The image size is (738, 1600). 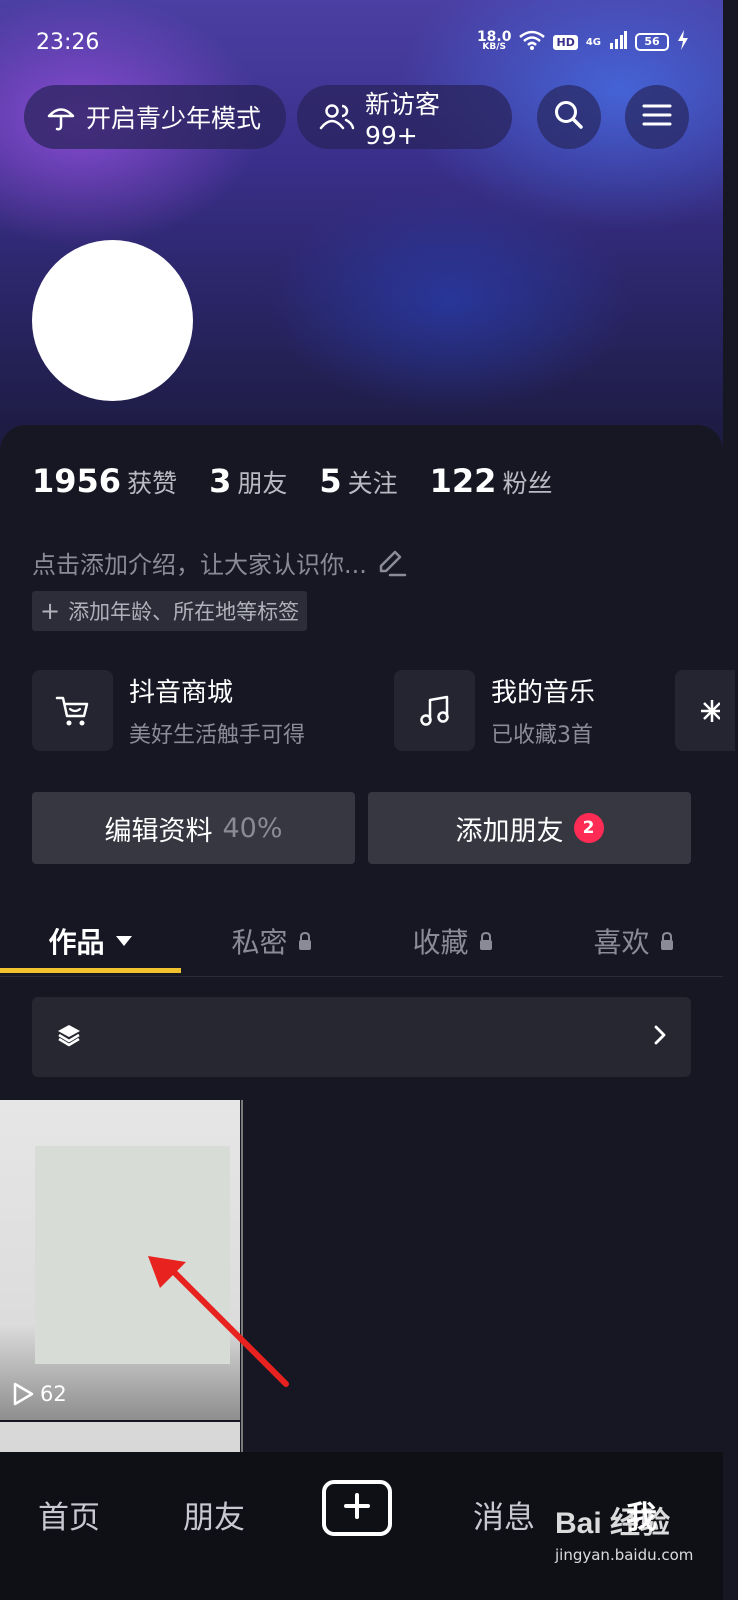 What do you see at coordinates (624, 1535) in the screenshot?
I see `baidu-jingyan-watermark: Bai 经验 jingyan.baidu.com` at bounding box center [624, 1535].